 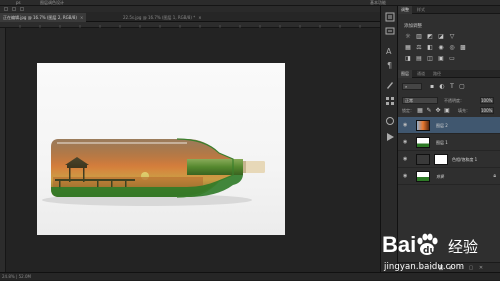 What do you see at coordinates (449, 125) in the screenshot?
I see `layer-row: ◉ 图层 2` at bounding box center [449, 125].